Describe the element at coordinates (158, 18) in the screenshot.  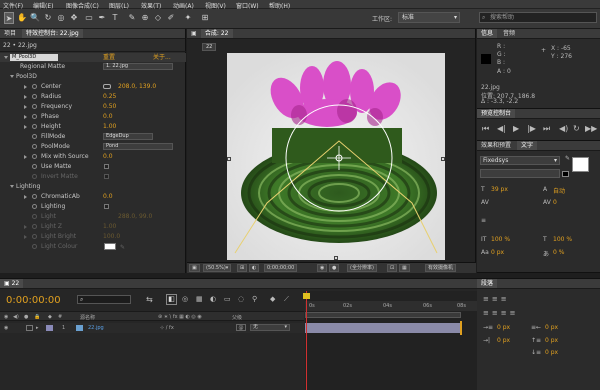
I see `eraser-tool-icon: ◇` at that location.